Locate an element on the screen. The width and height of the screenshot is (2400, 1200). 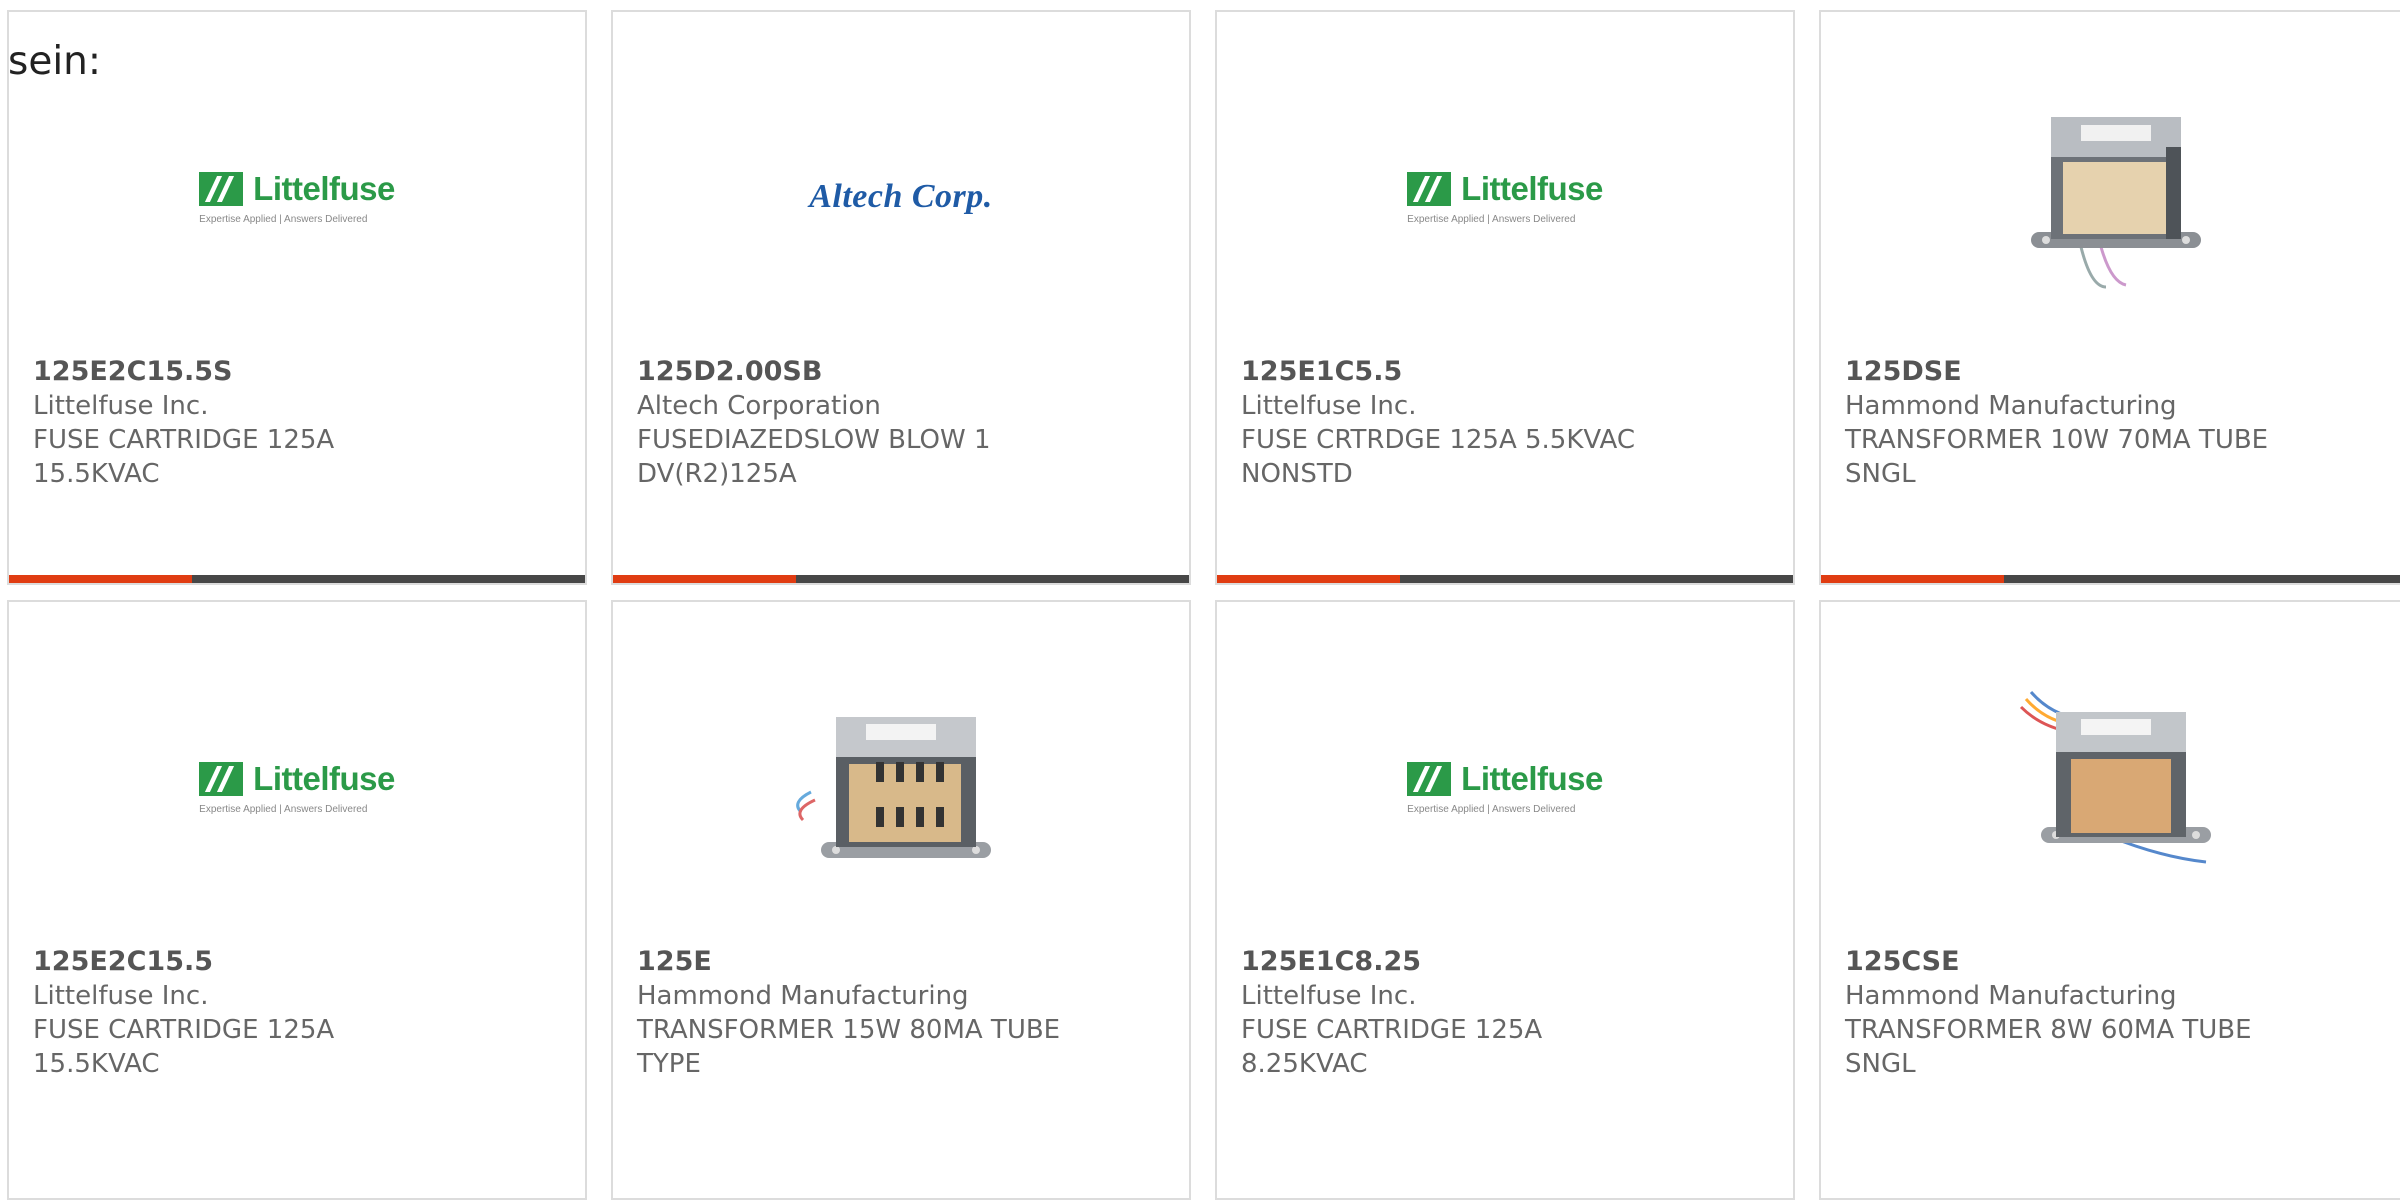
part-number: 125E is located at coordinates (901, 962).